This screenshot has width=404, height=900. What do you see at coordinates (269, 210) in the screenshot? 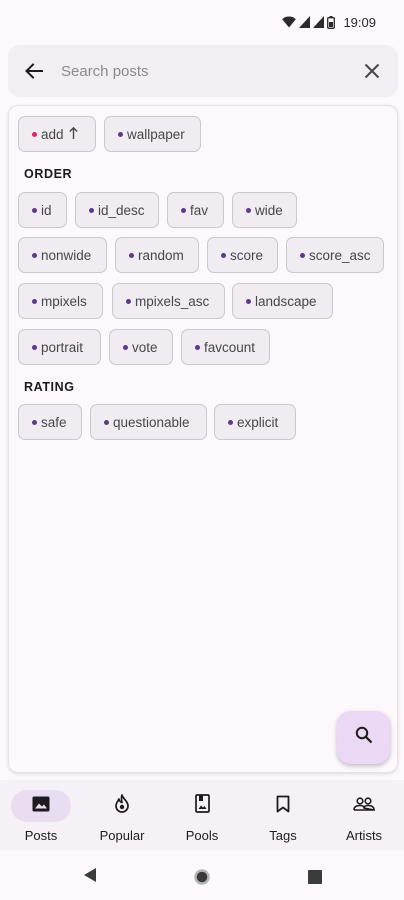
I see `chip-label: wide` at bounding box center [269, 210].